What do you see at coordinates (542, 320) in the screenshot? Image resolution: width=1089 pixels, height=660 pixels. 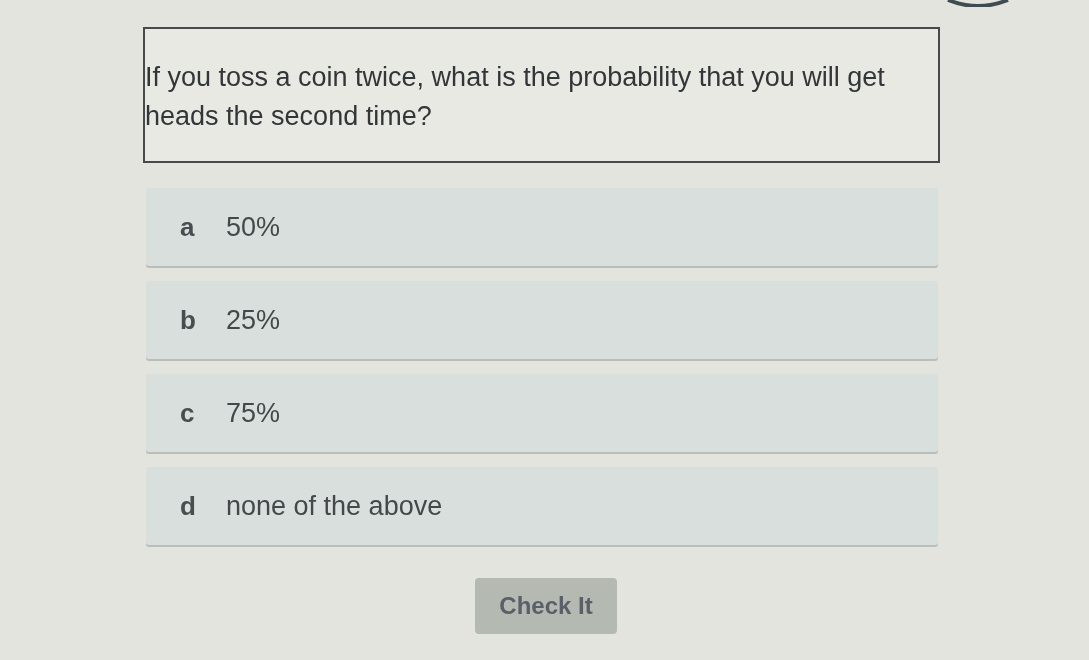 I see `answer-option: b 25%` at bounding box center [542, 320].